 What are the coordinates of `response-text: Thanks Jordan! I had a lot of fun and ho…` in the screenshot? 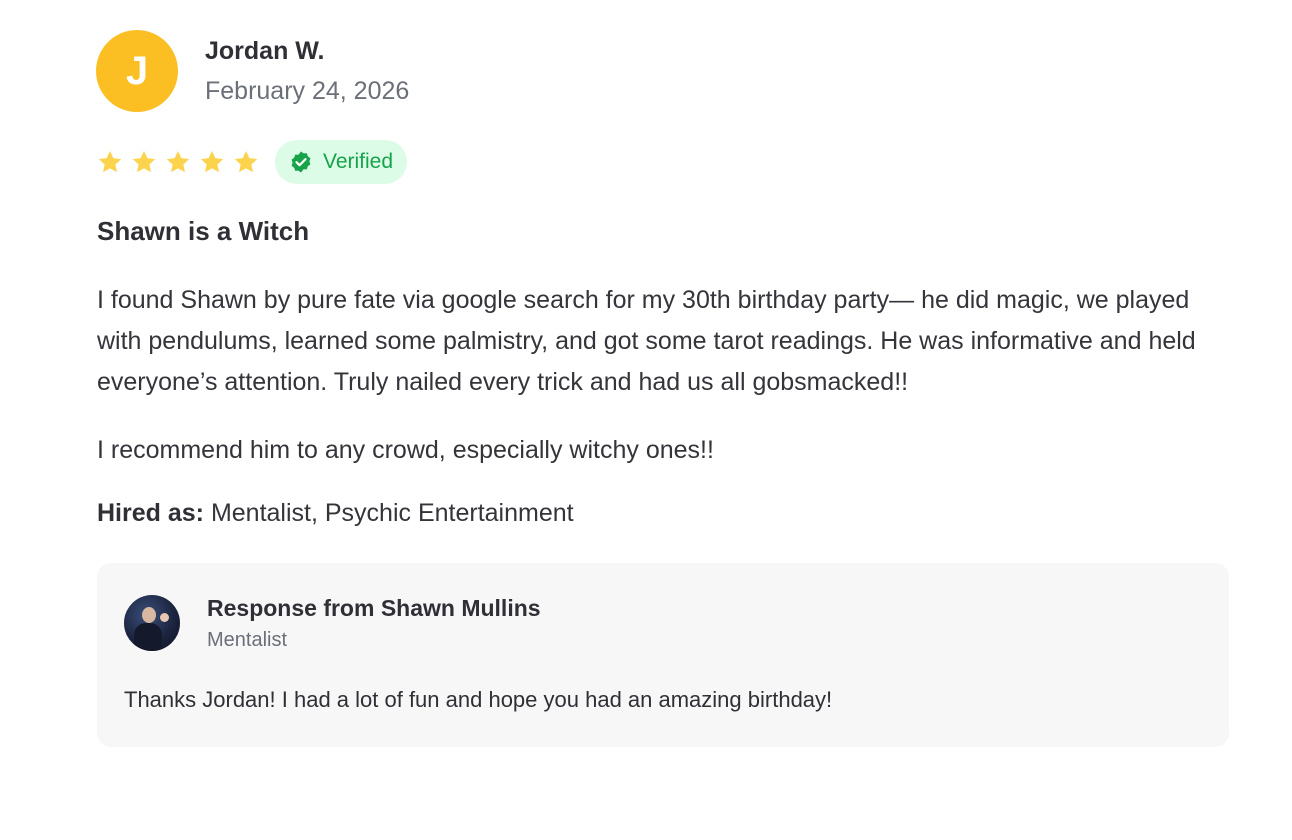 It's located at (478, 699).